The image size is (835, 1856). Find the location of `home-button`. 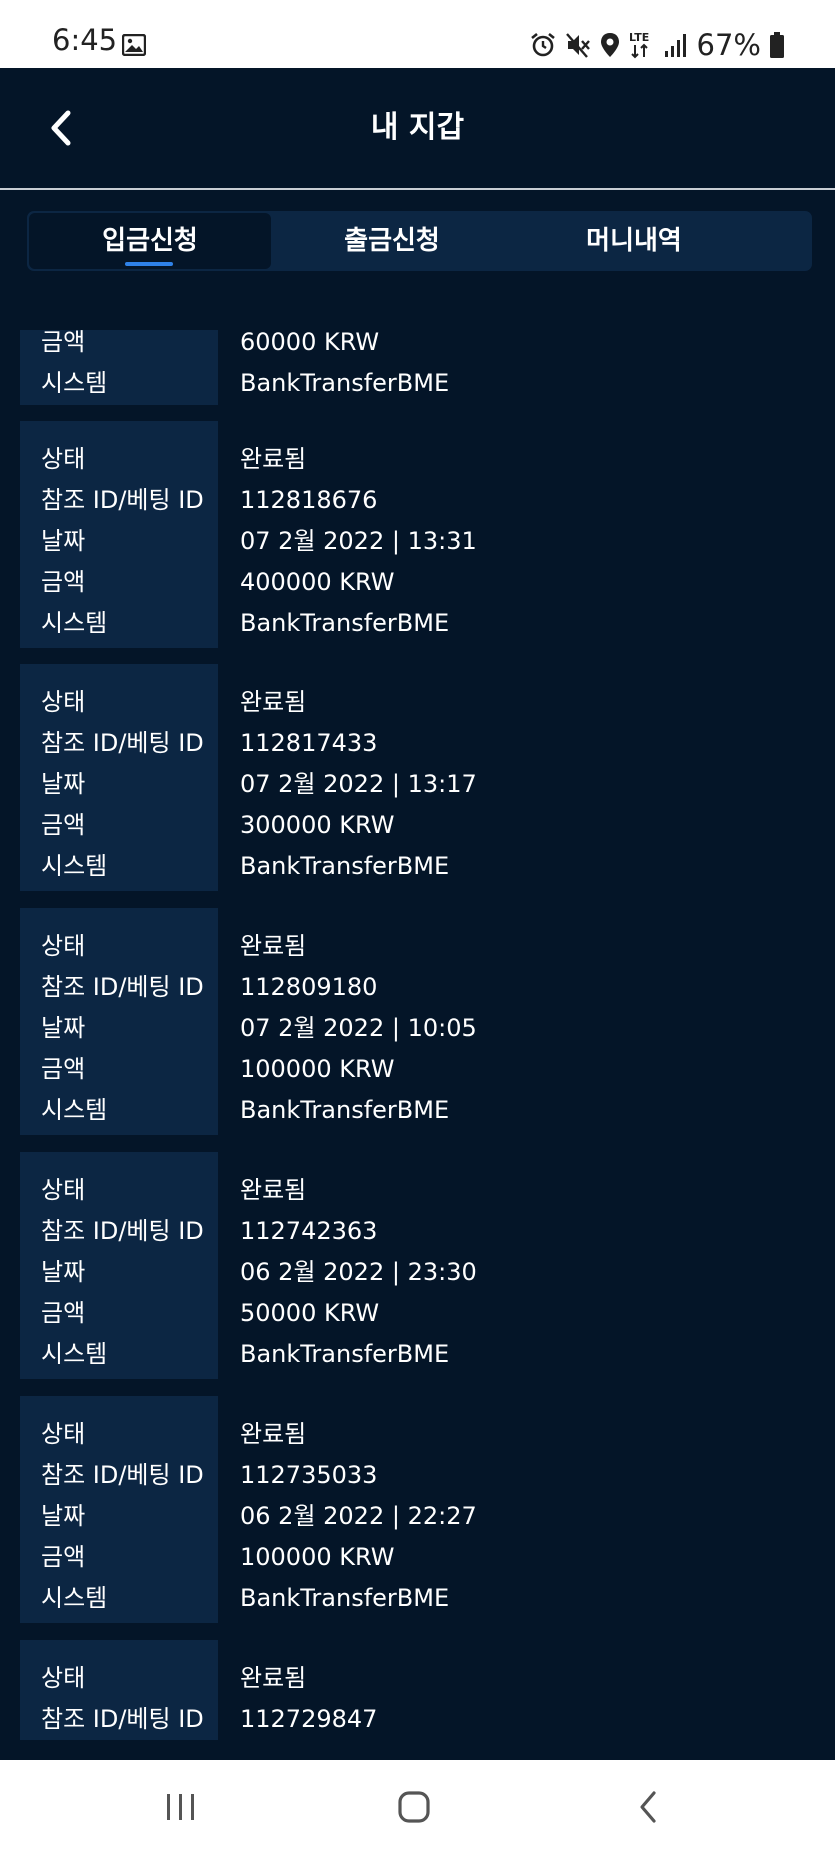

home-button is located at coordinates (414, 1807).